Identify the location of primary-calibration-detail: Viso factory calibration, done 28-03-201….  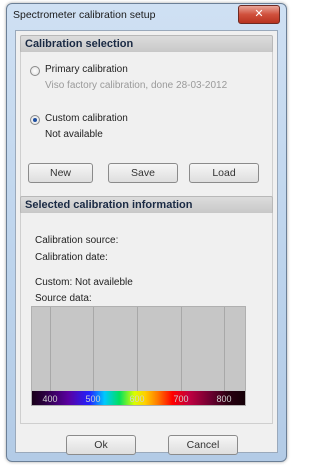
(136, 85).